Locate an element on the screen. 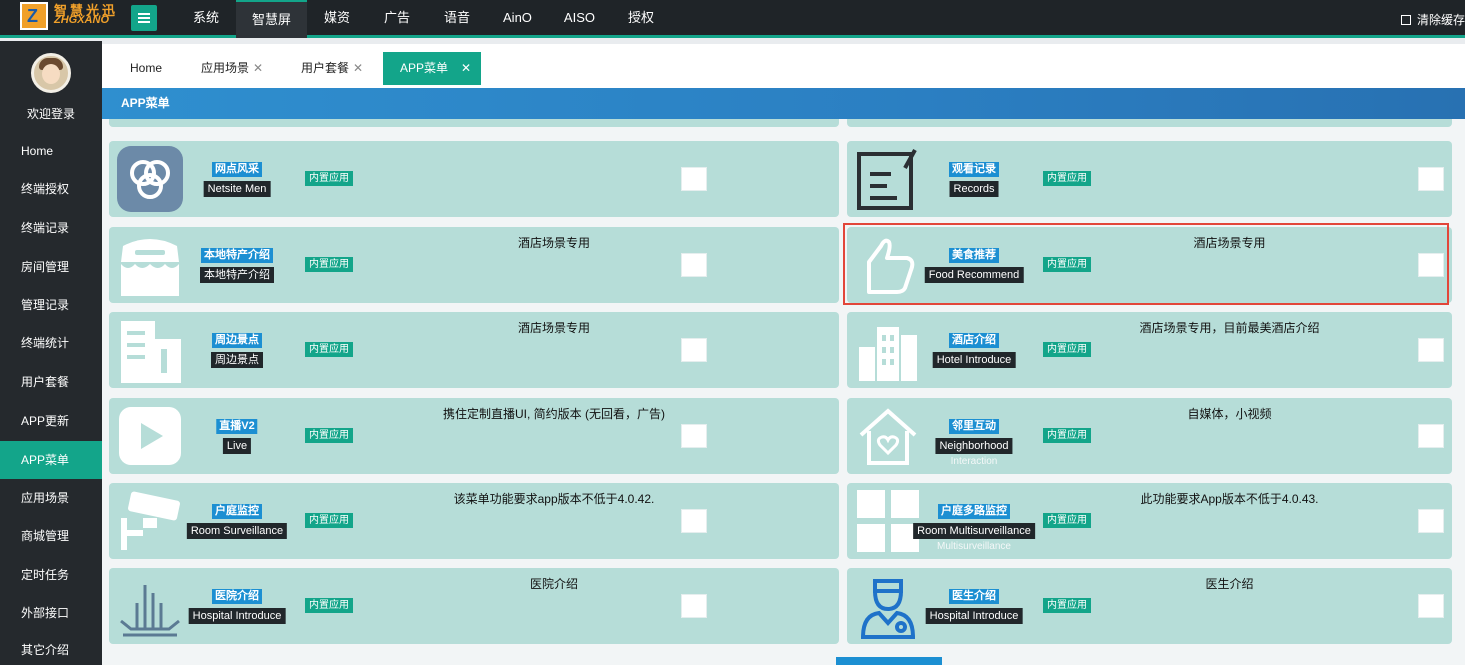  tab-scene: 应用场景 ✕ is located at coordinates (223, 68).